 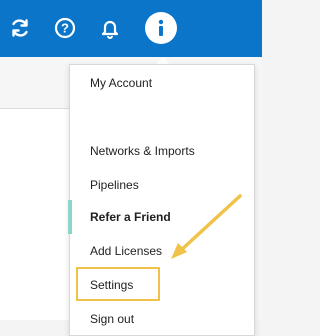 I want to click on active-item-indicator, so click(x=70, y=217).